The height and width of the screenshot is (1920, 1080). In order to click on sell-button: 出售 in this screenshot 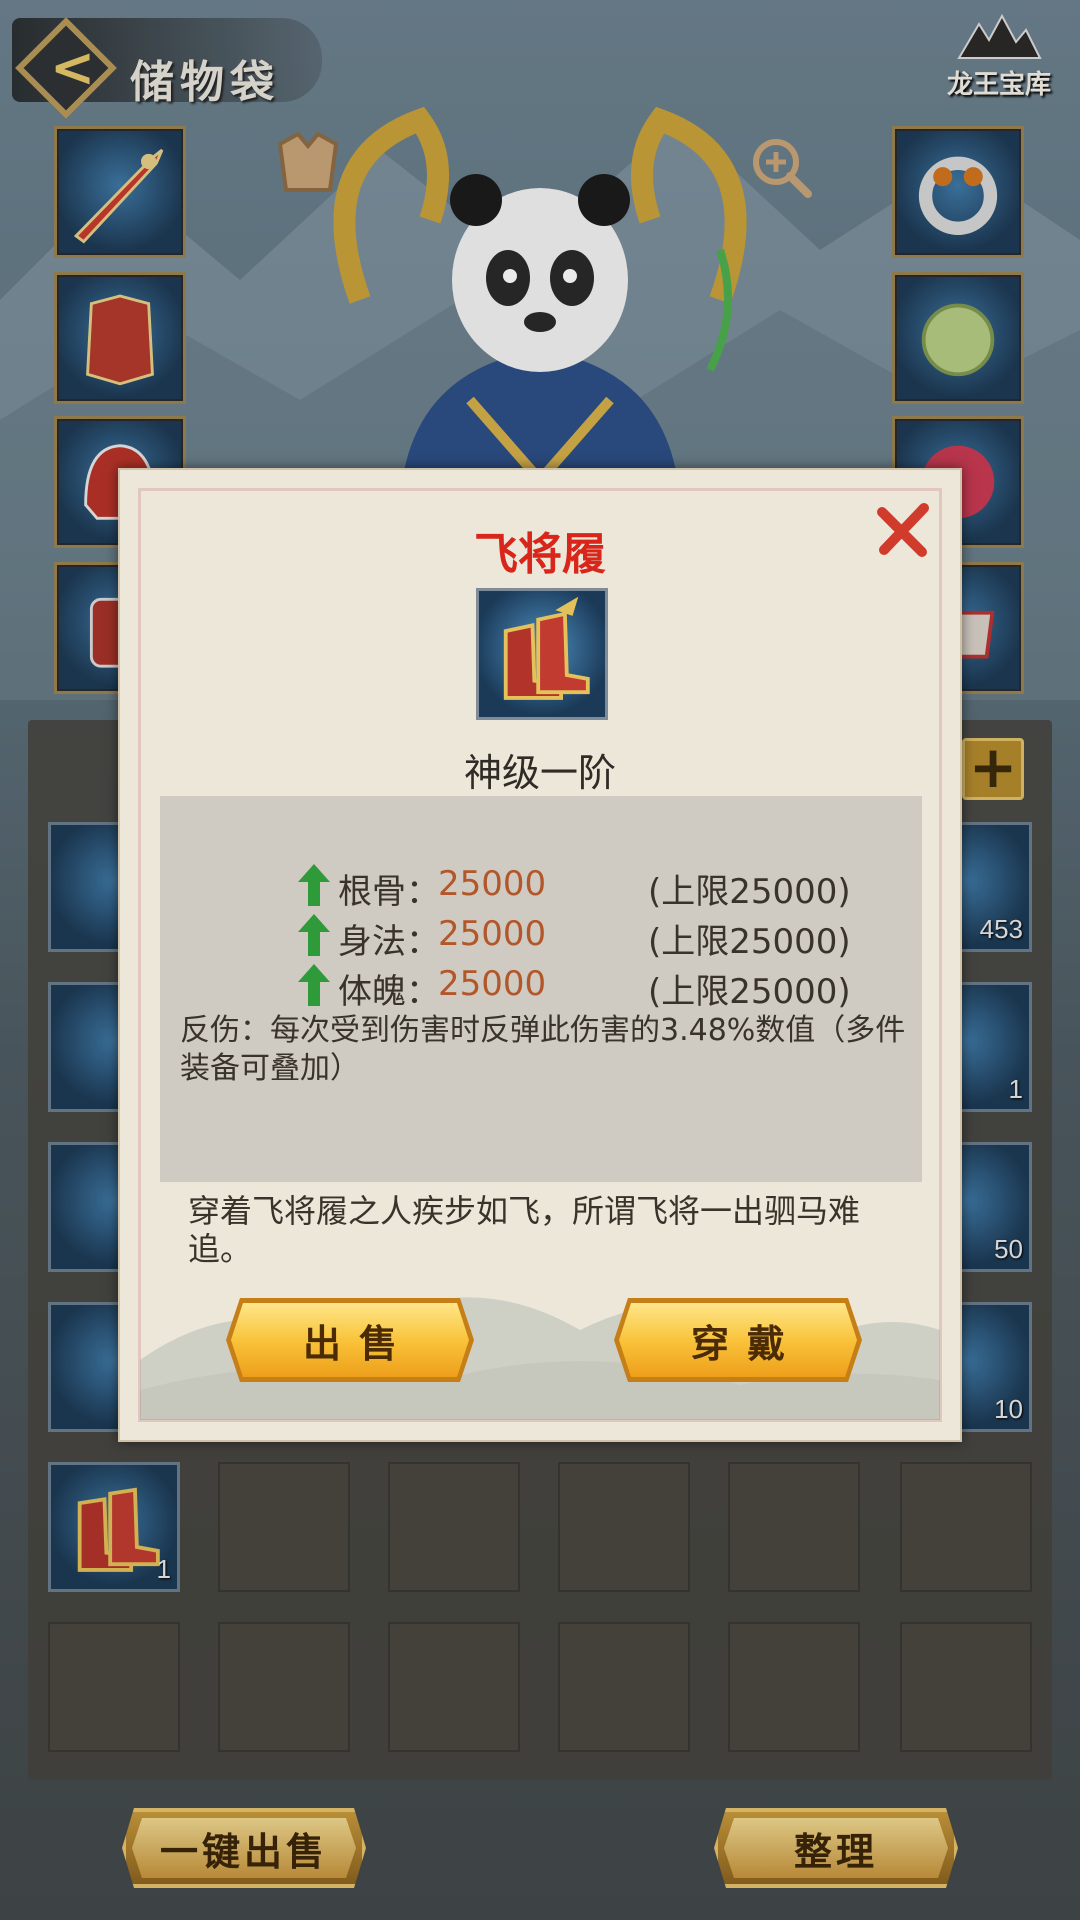, I will do `click(350, 1340)`.